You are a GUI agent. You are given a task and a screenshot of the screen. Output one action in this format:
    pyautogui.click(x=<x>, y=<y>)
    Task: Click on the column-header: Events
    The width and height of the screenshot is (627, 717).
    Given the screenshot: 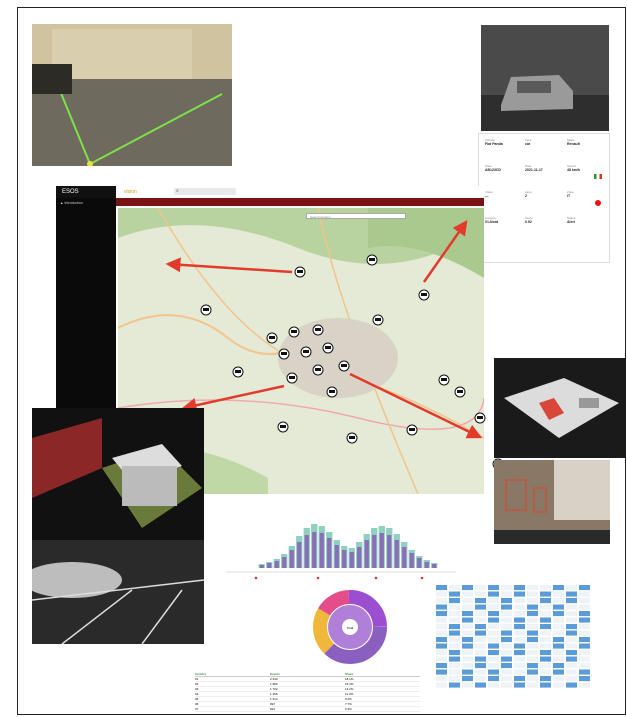 What is the action you would take?
    pyautogui.click(x=307, y=674)
    